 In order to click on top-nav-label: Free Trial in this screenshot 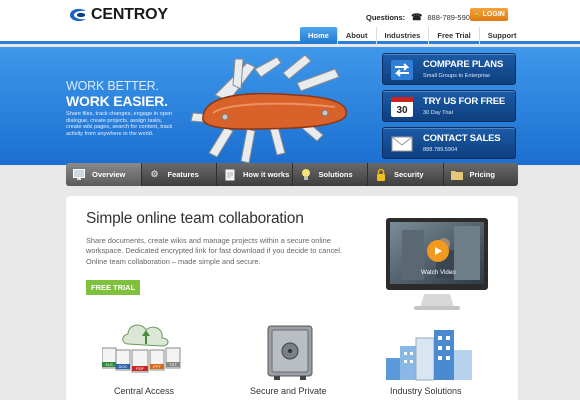, I will do `click(454, 35)`.